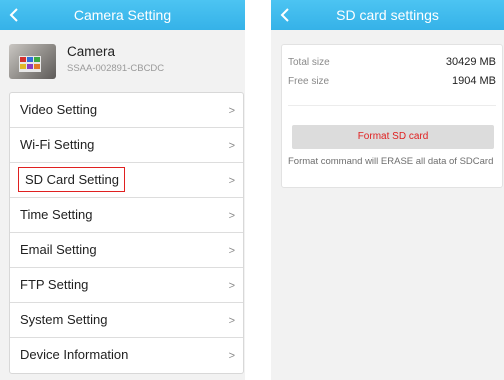 The height and width of the screenshot is (380, 504). What do you see at coordinates (309, 81) in the screenshot?
I see `free-size-label: Free size` at bounding box center [309, 81].